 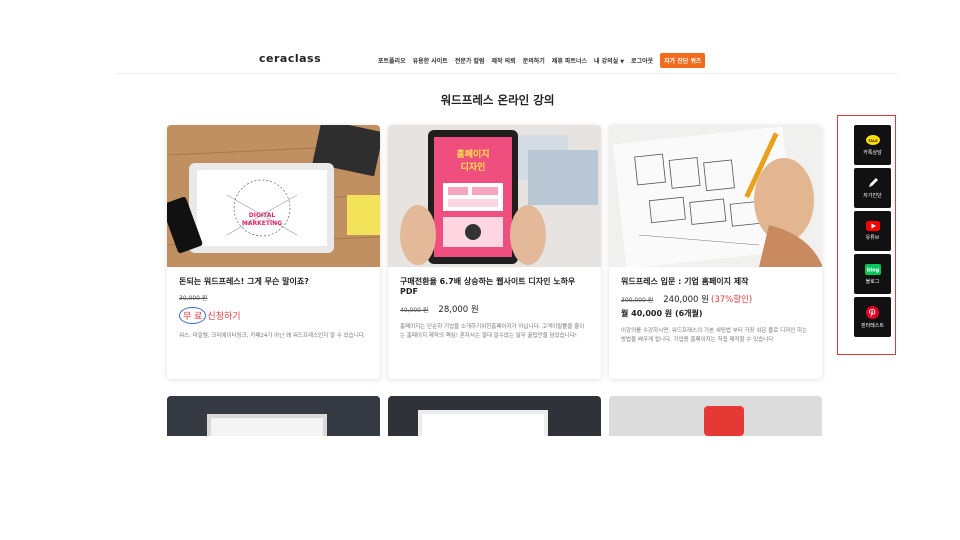 I want to click on phone-thumbnail, so click(x=715, y=416).